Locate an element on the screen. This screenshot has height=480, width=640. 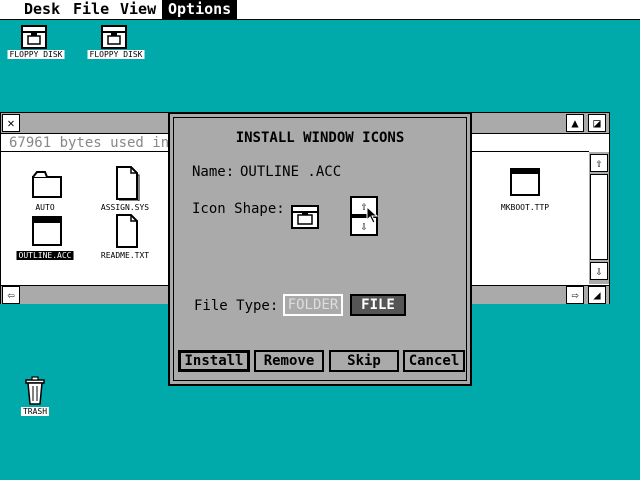
triangle-up-icon: ▲ is located at coordinates (575, 123).